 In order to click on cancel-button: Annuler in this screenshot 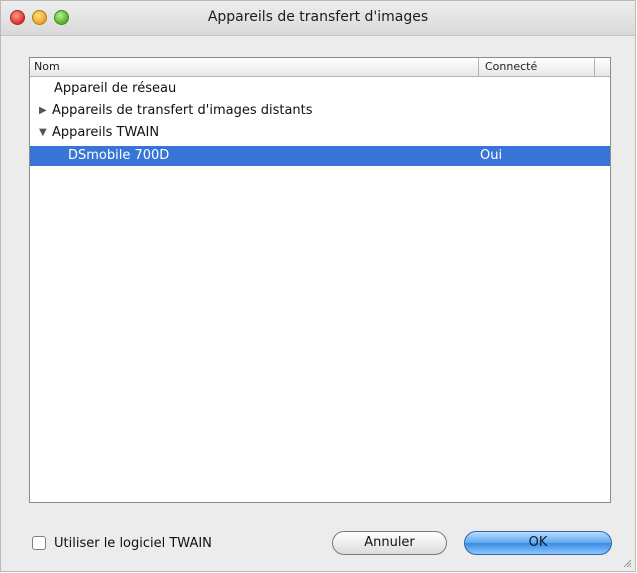, I will do `click(389, 543)`.